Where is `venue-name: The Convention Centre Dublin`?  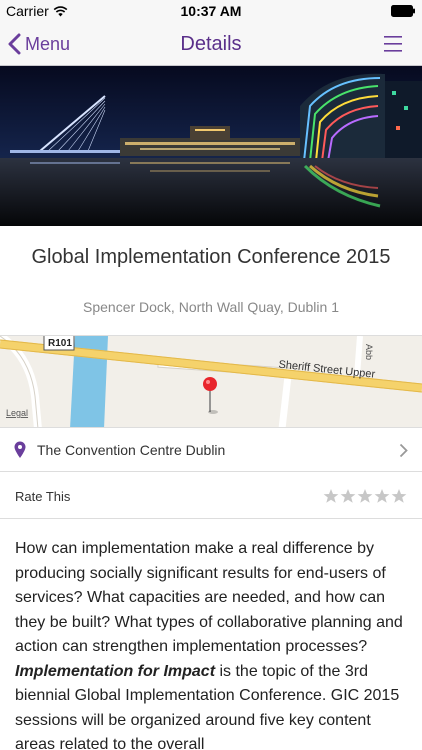 venue-name: The Convention Centre Dublin is located at coordinates (131, 450).